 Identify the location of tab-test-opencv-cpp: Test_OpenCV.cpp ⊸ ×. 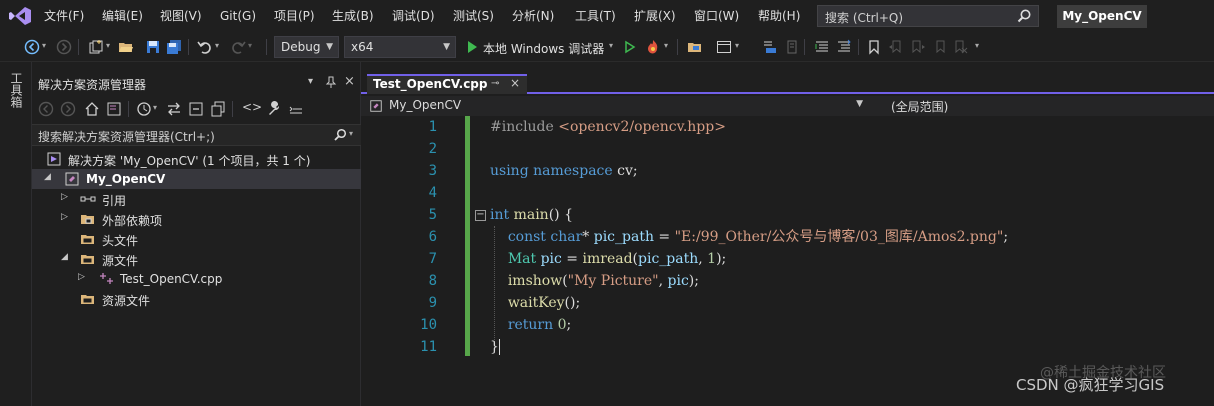
(447, 84).